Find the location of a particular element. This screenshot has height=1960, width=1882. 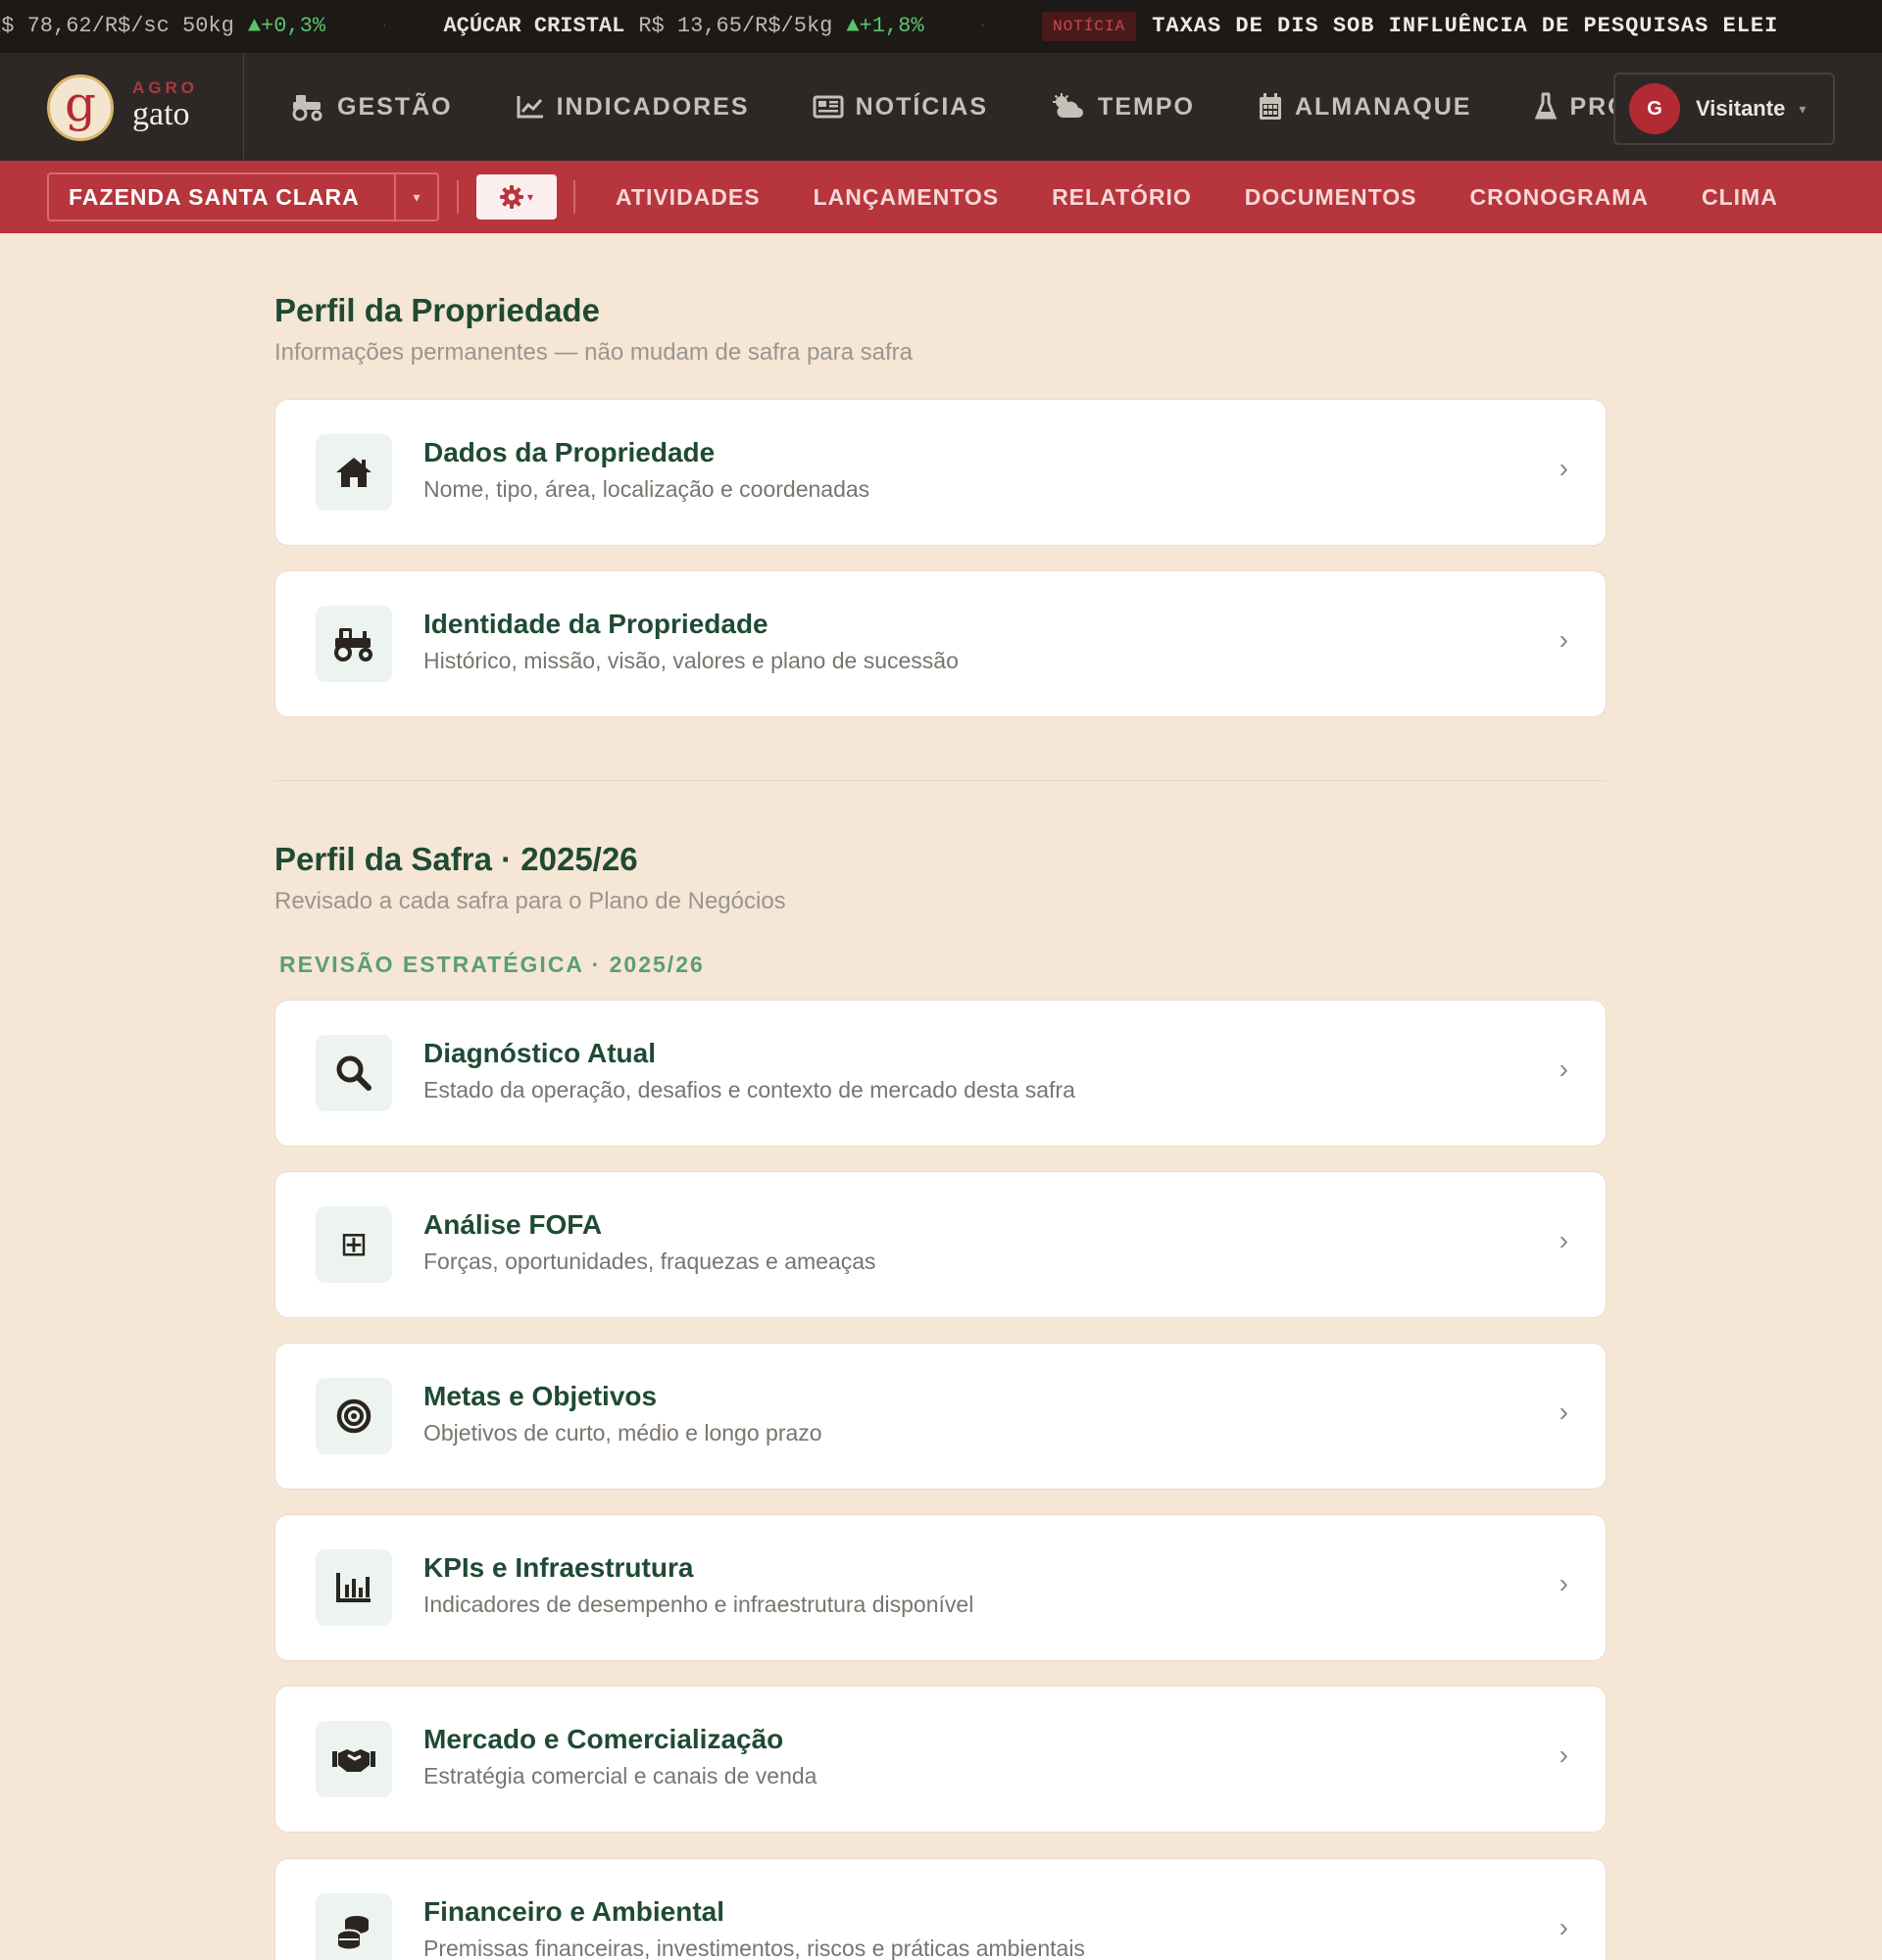

magnifier-icon is located at coordinates (354, 1073).